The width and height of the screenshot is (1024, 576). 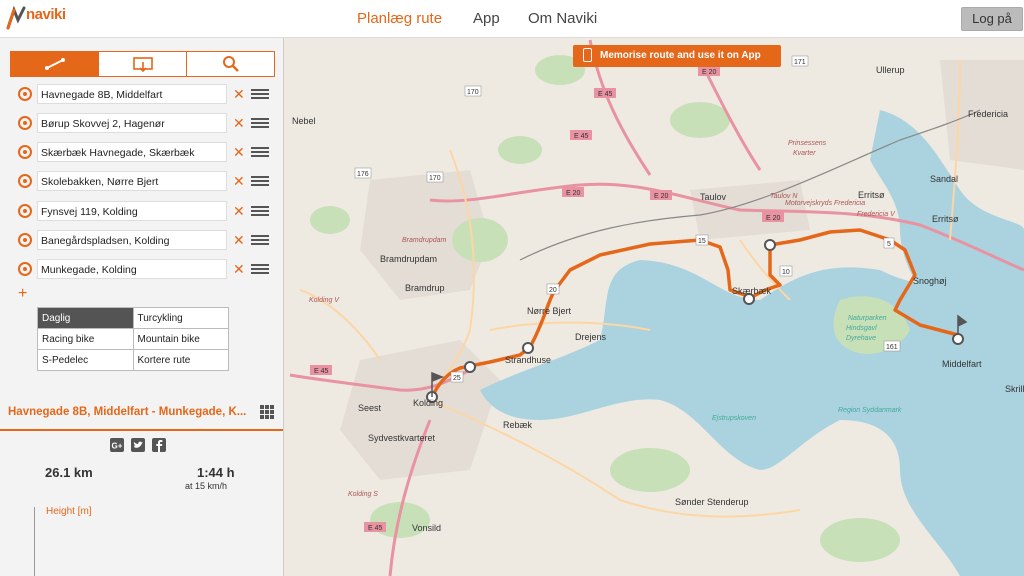 What do you see at coordinates (216, 472) in the screenshot?
I see `route-duration: 1:44 h` at bounding box center [216, 472].